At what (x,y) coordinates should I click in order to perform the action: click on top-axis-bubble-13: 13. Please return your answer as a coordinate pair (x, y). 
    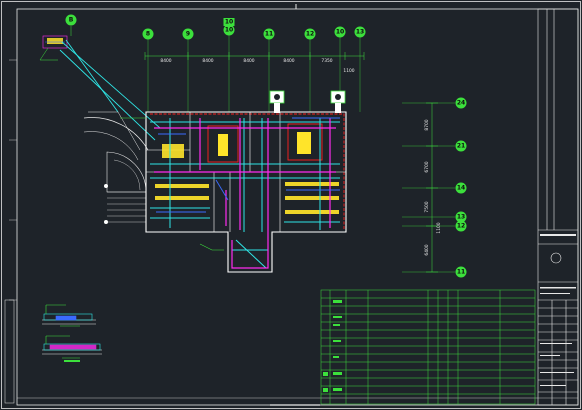
    Looking at the image, I should click on (360, 69).